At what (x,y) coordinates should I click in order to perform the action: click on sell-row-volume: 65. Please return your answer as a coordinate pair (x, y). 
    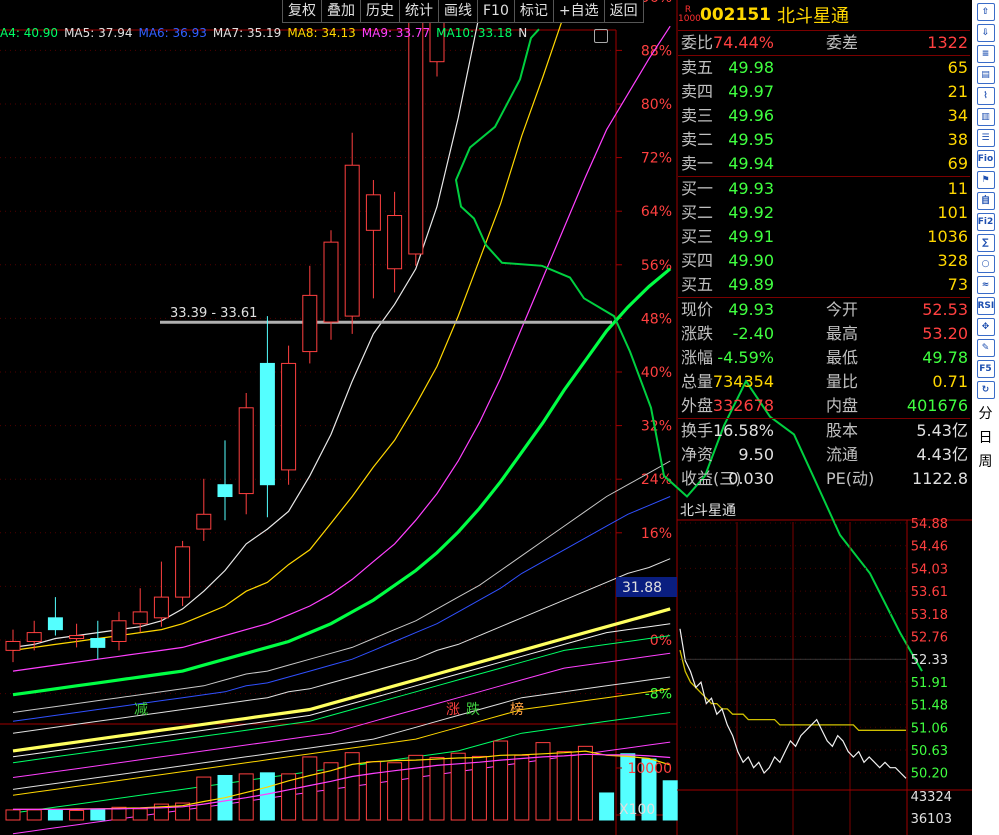
    Looking at the image, I should click on (957, 67).